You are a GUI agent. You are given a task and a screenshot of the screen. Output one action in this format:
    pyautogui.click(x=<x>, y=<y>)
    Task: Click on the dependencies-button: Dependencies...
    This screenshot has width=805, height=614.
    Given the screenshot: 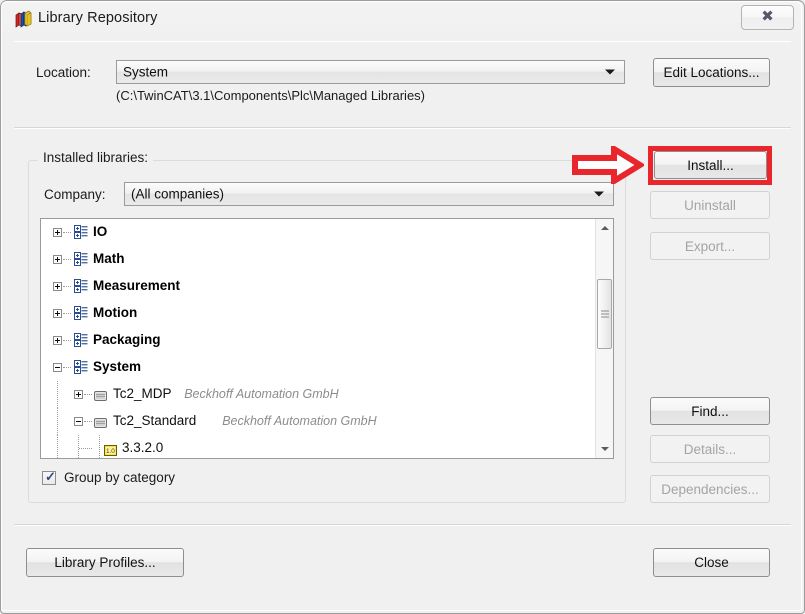 What is the action you would take?
    pyautogui.click(x=710, y=489)
    